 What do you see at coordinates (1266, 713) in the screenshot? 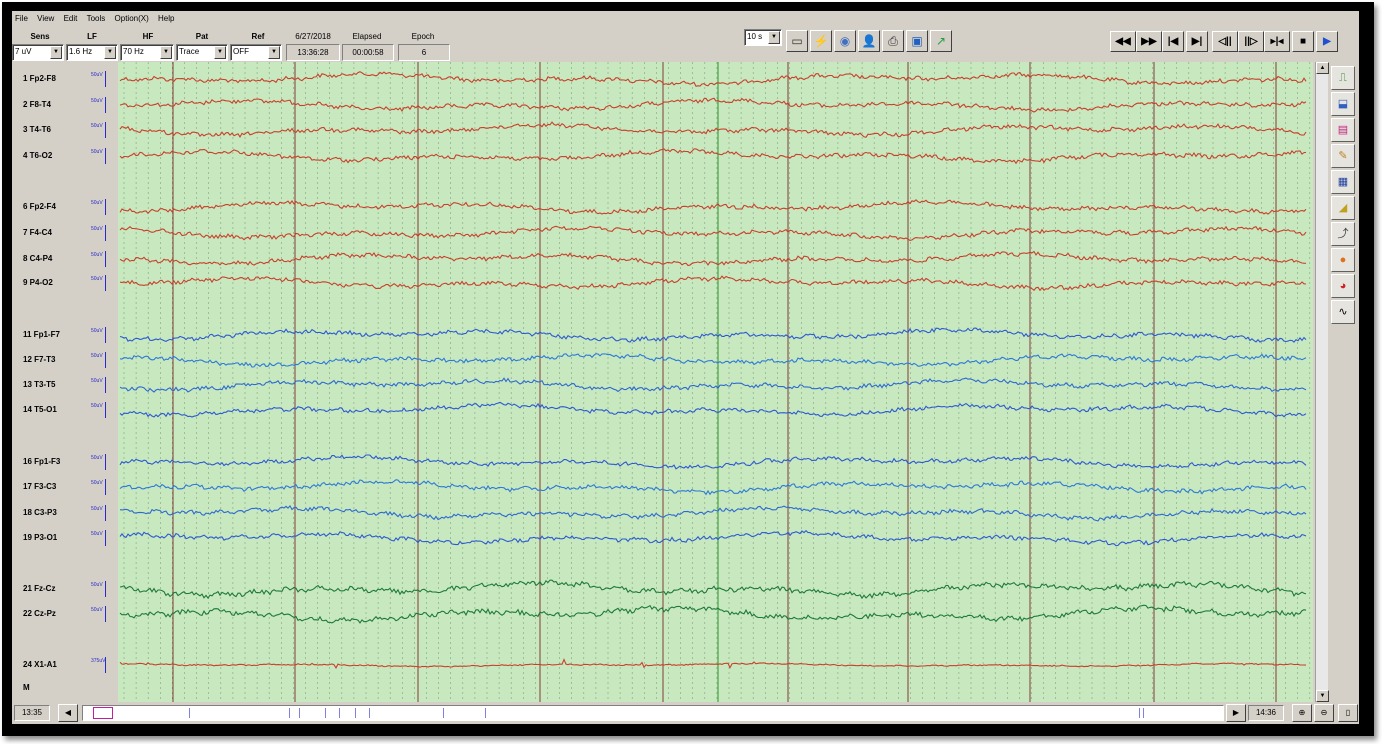
I see `end-time: 14:36` at bounding box center [1266, 713].